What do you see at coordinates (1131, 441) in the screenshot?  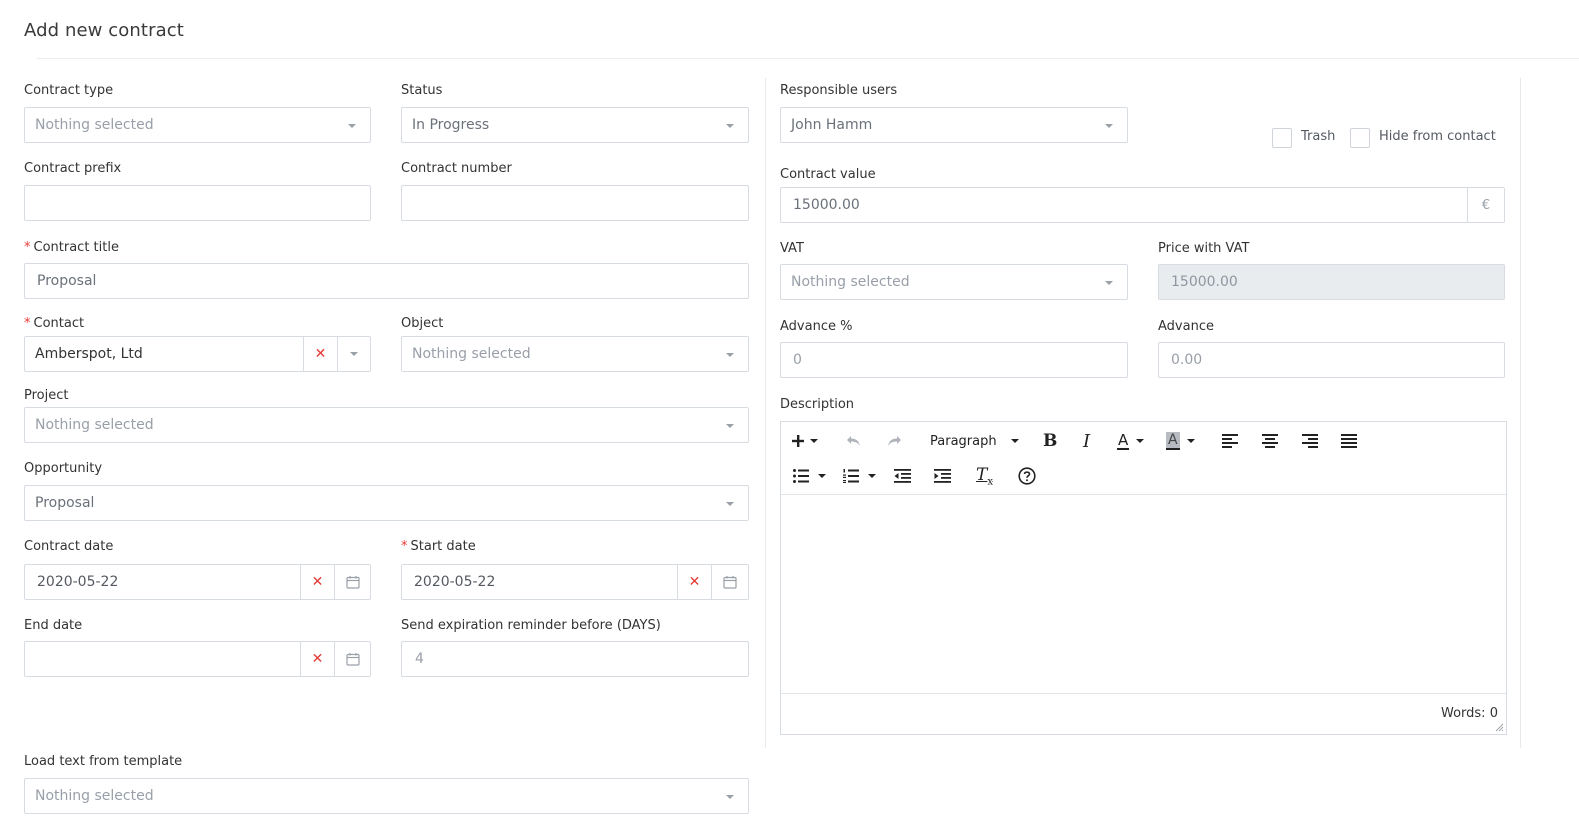 I see `text-color-button: A` at bounding box center [1131, 441].